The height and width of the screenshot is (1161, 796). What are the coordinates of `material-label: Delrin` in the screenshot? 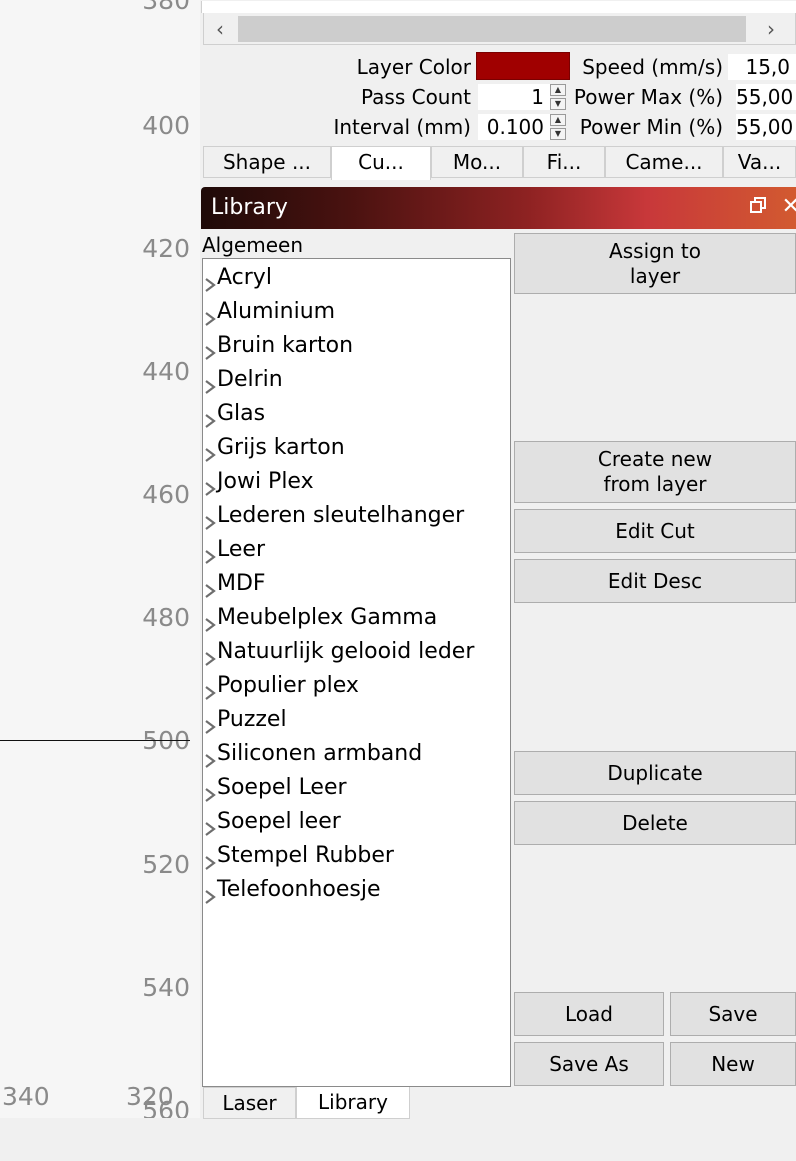 It's located at (250, 379).